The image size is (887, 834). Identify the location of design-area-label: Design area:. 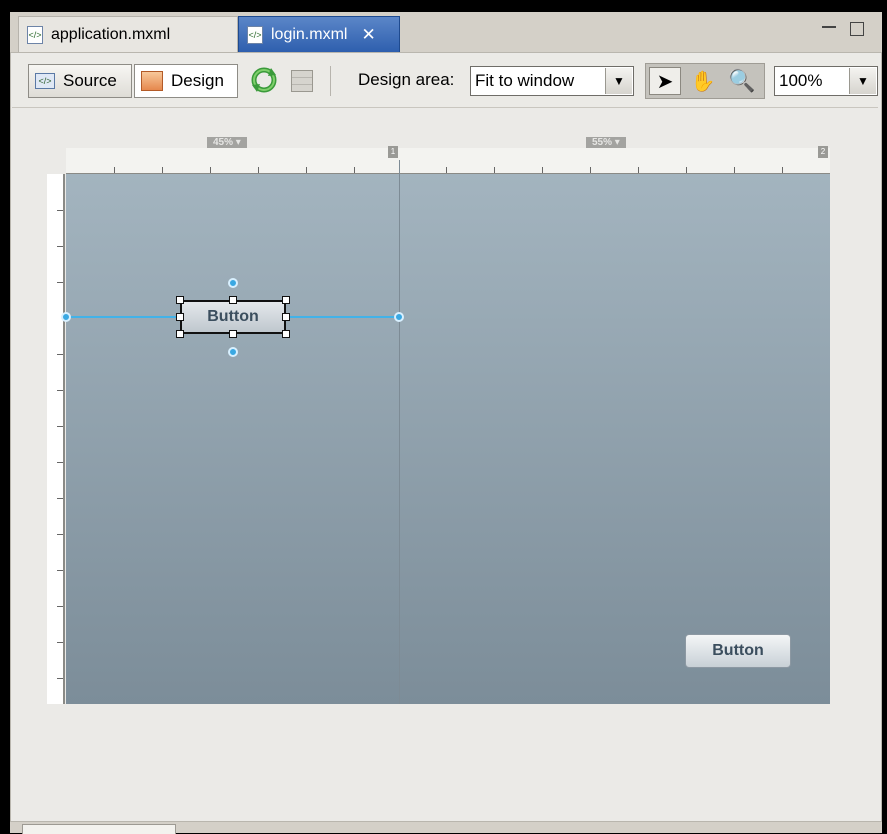
(406, 79).